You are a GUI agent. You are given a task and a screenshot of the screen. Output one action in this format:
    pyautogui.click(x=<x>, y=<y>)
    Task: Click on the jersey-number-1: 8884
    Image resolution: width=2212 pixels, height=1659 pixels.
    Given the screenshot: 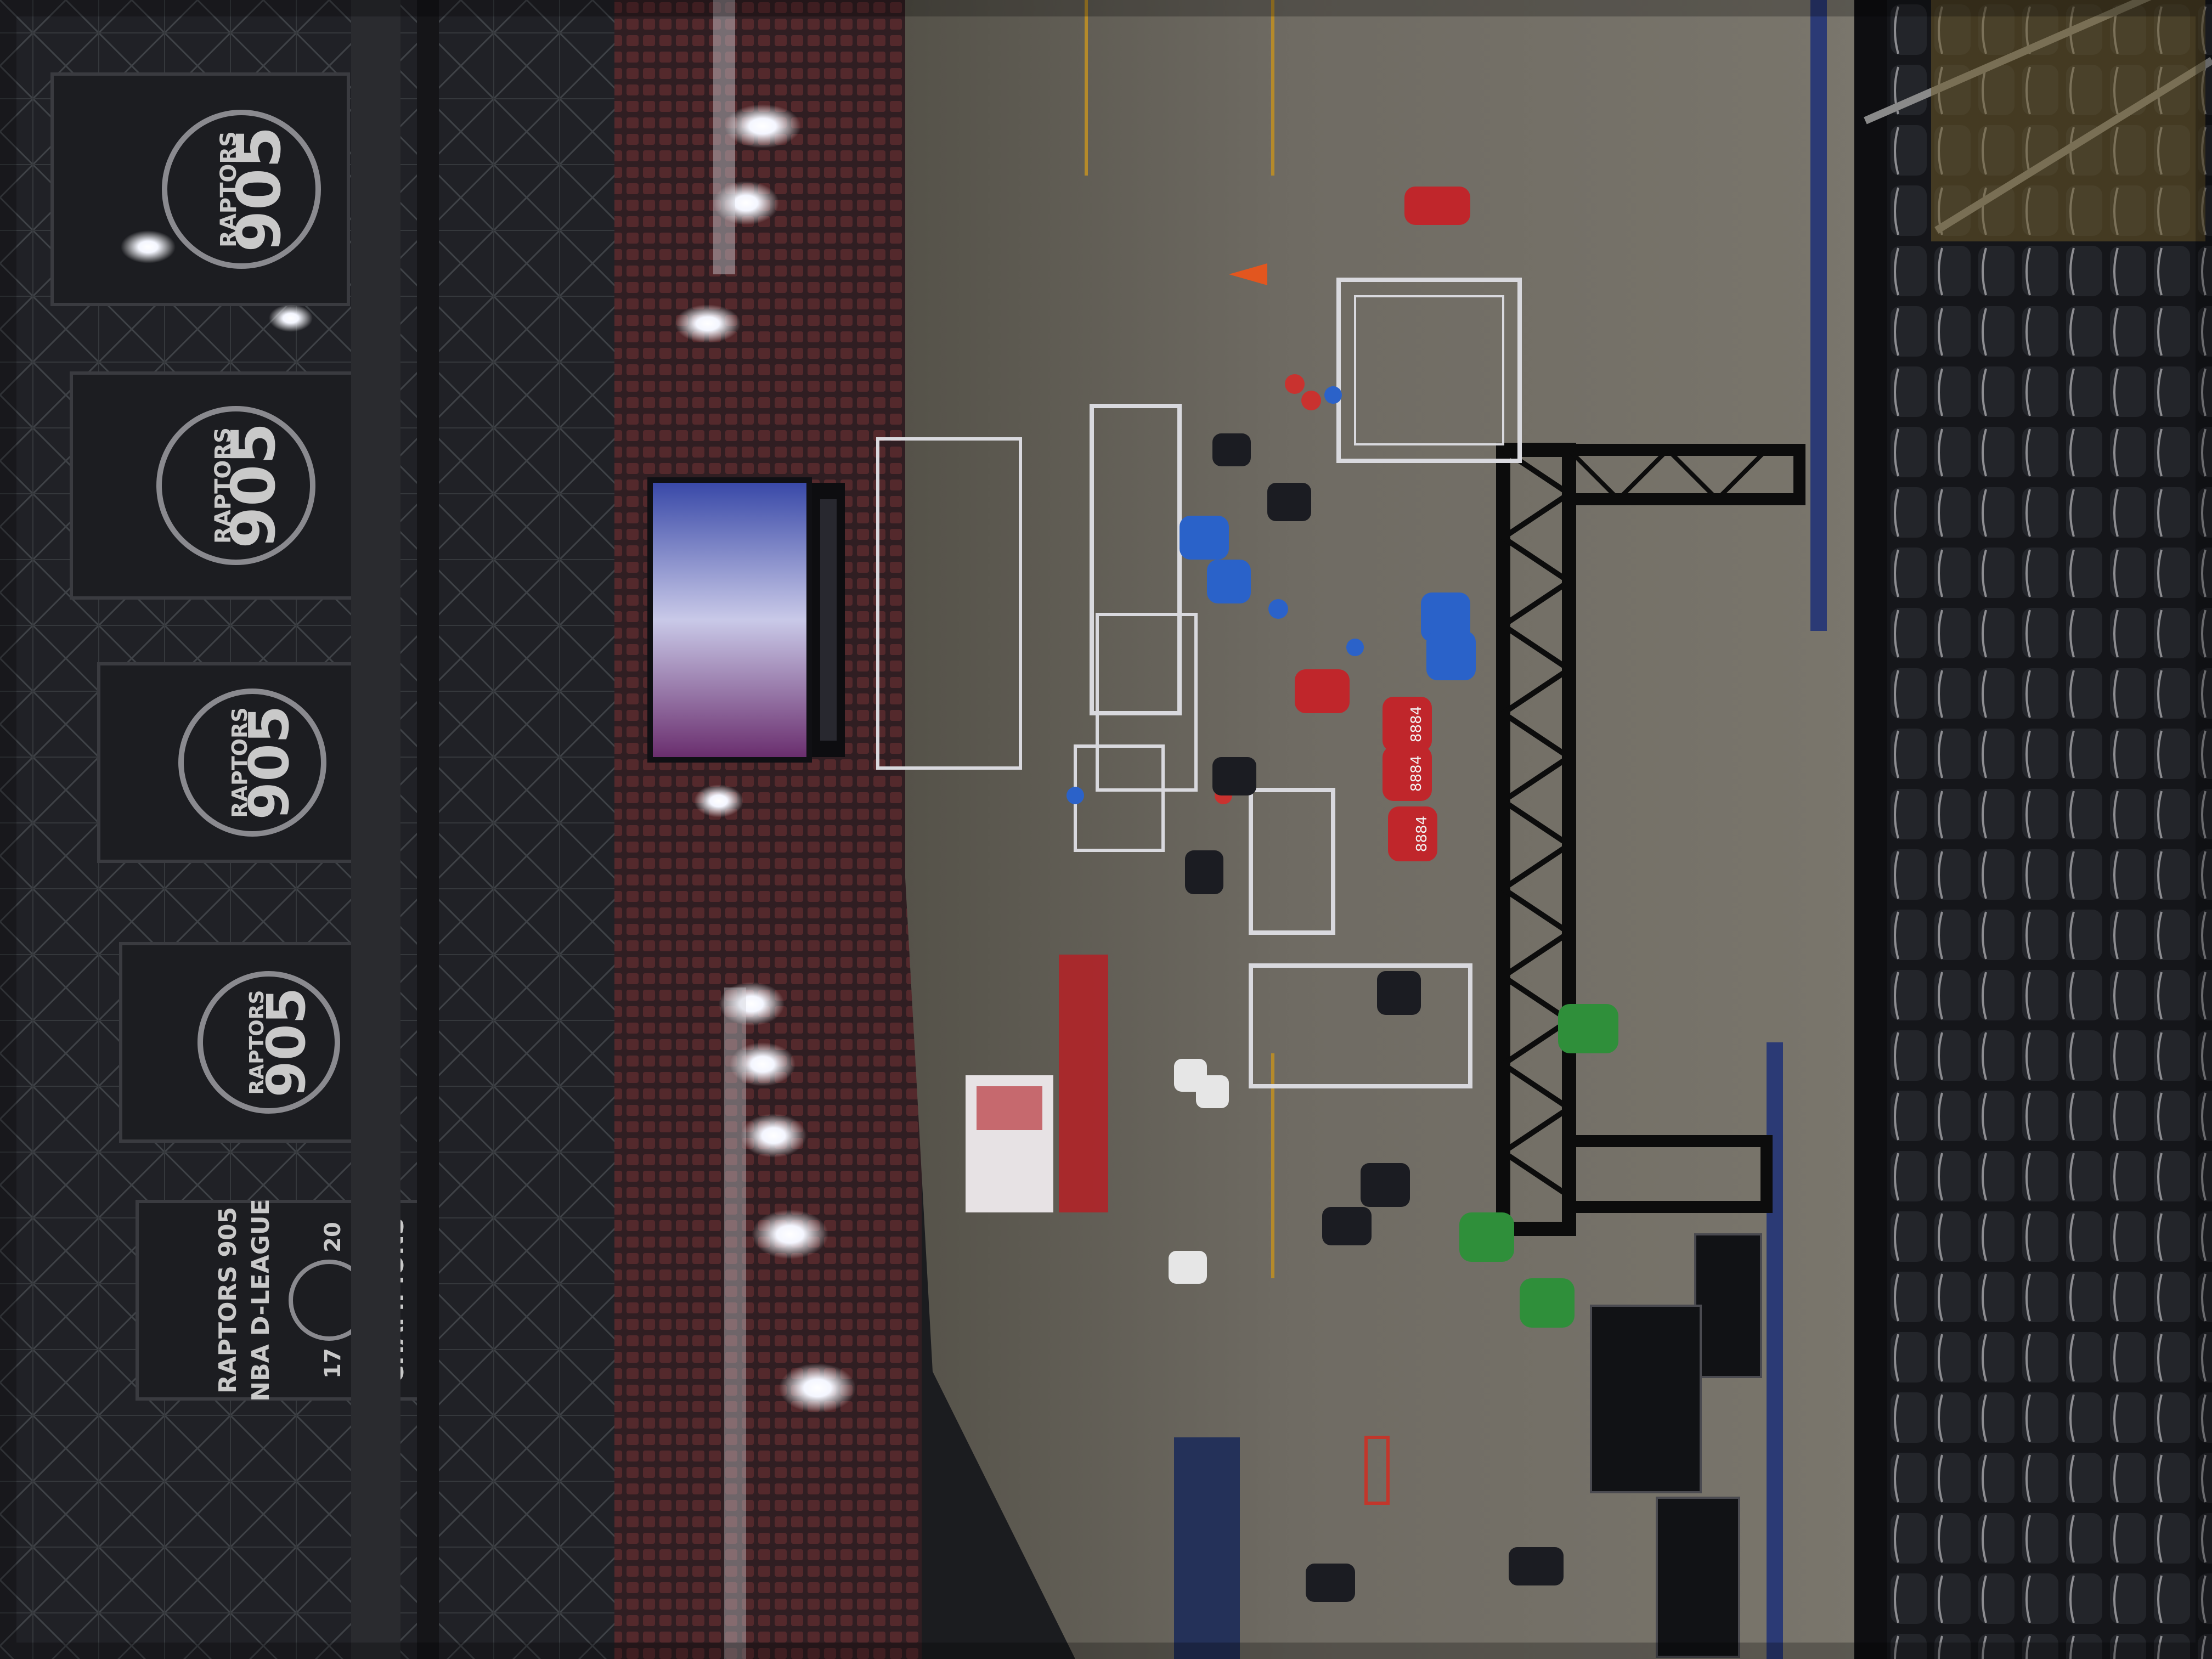 What is the action you would take?
    pyautogui.click(x=1417, y=724)
    